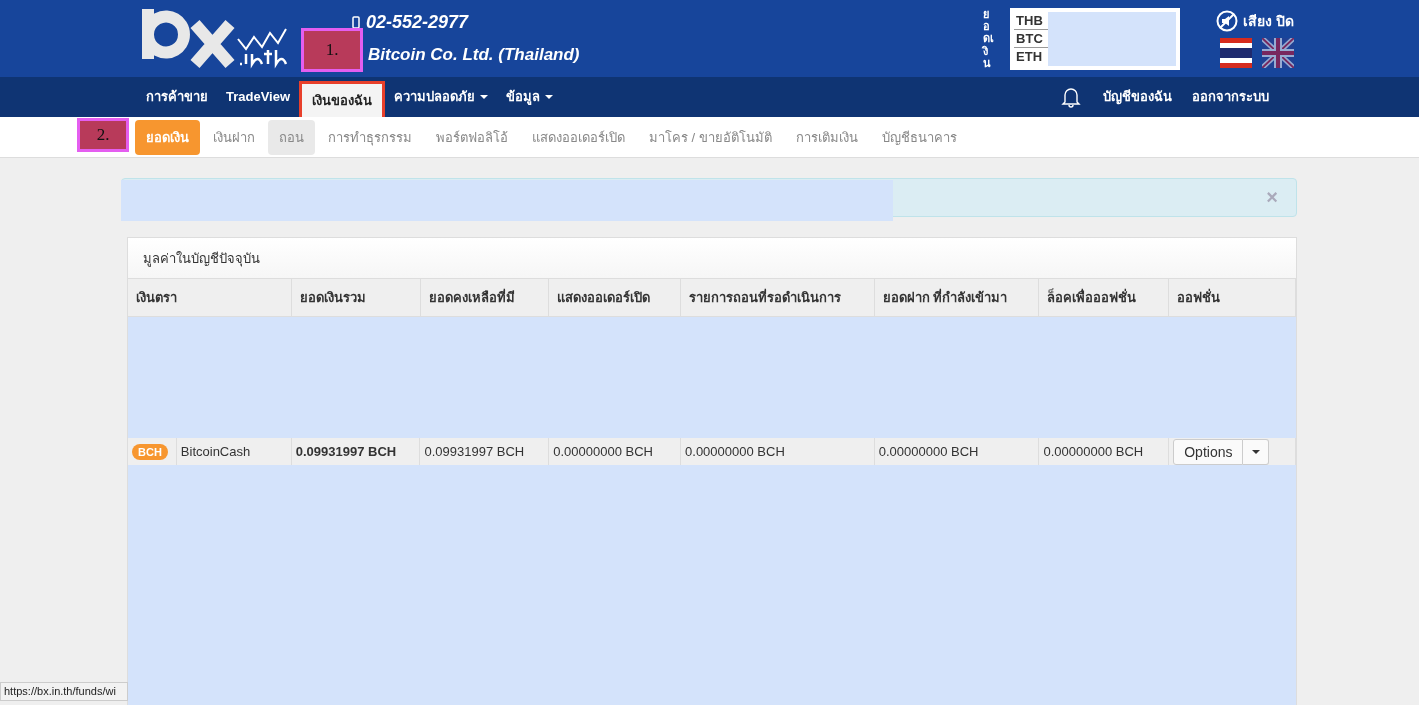 The height and width of the screenshot is (705, 1419). What do you see at coordinates (578, 137) in the screenshot?
I see `subnav-pill: แสดงออเดอร์เปิด` at bounding box center [578, 137].